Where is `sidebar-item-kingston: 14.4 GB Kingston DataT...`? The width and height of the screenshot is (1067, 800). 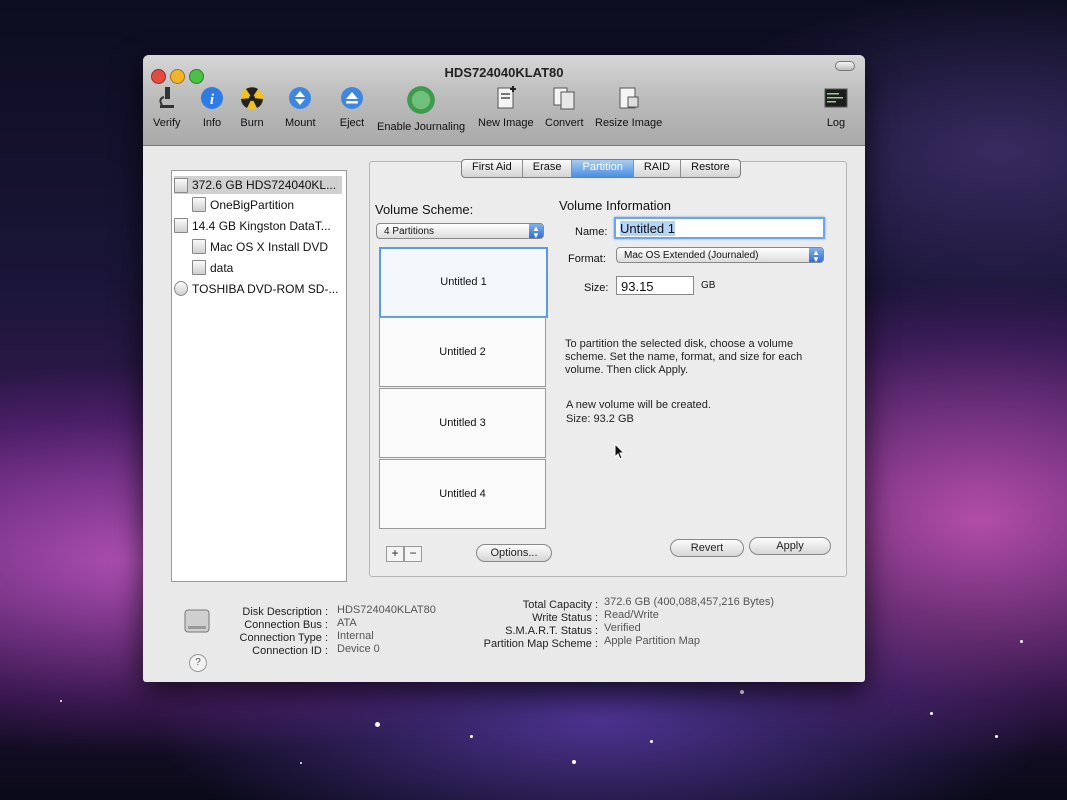 sidebar-item-kingston: 14.4 GB Kingston DataT... is located at coordinates (252, 225).